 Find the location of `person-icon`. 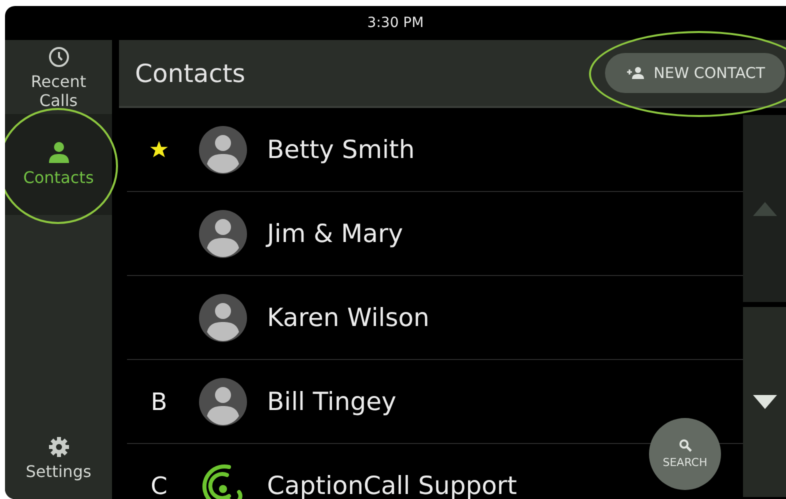

person-icon is located at coordinates (58, 152).